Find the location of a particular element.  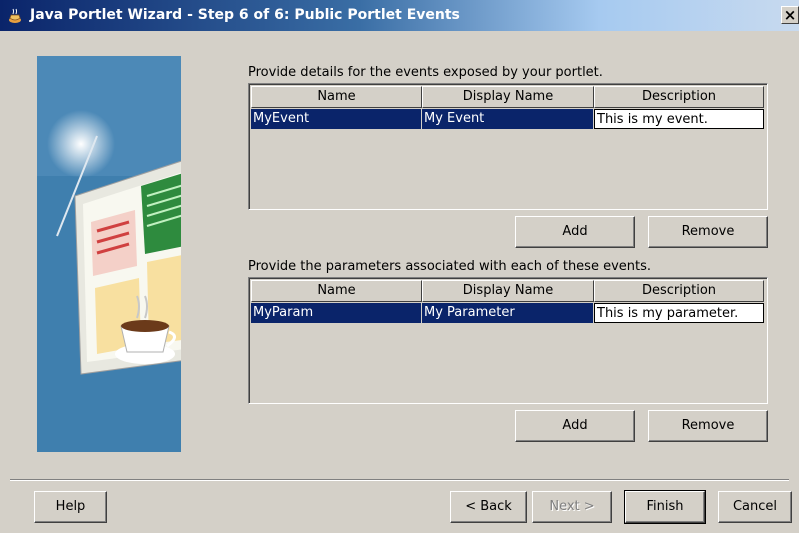

next-button-label: Next > is located at coordinates (572, 506).